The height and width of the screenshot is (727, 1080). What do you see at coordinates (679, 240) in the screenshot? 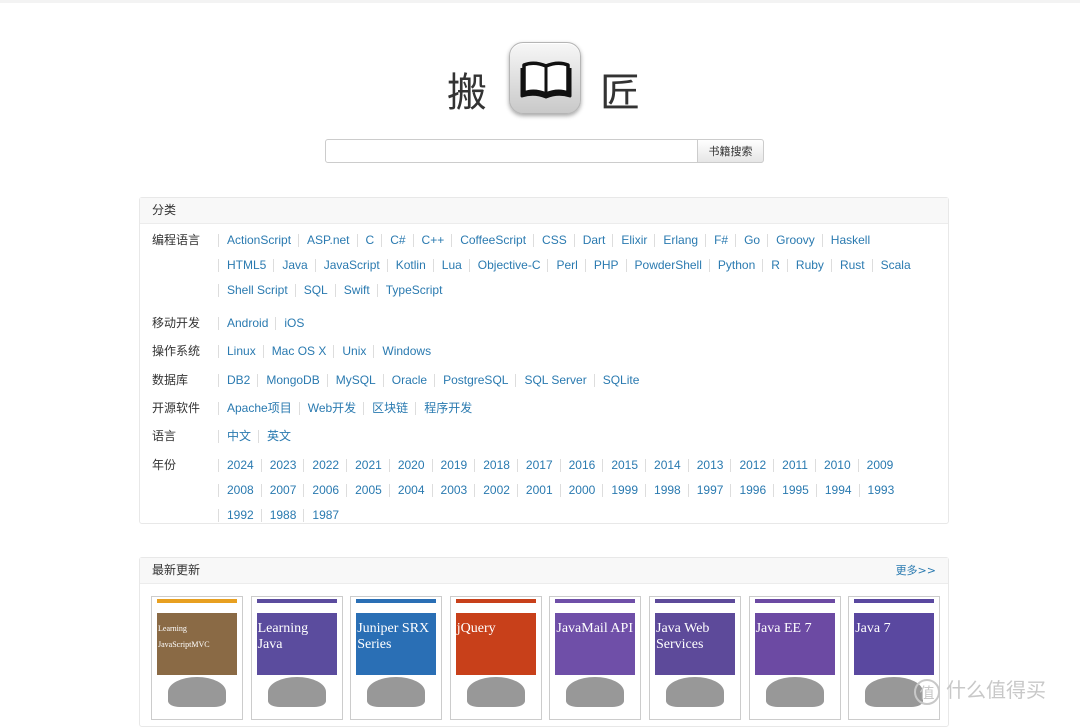
I see `category-link: Erlang` at bounding box center [679, 240].